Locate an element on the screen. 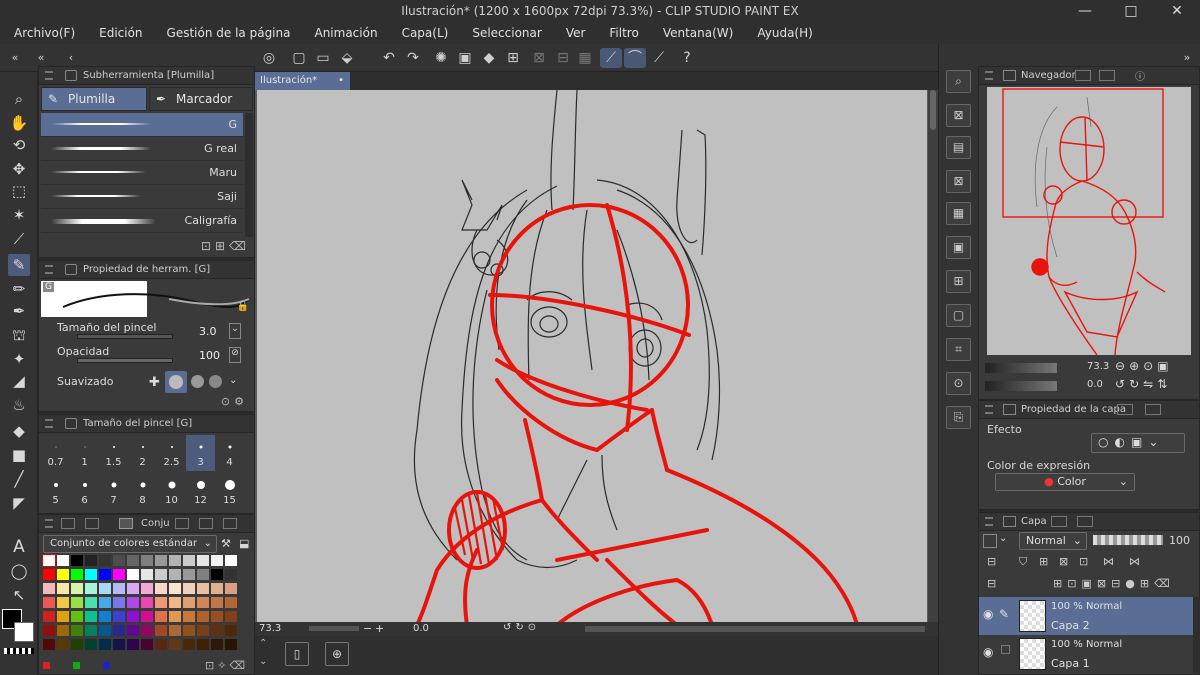  copy-subtool-icon: ⊡ is located at coordinates (208, 246).